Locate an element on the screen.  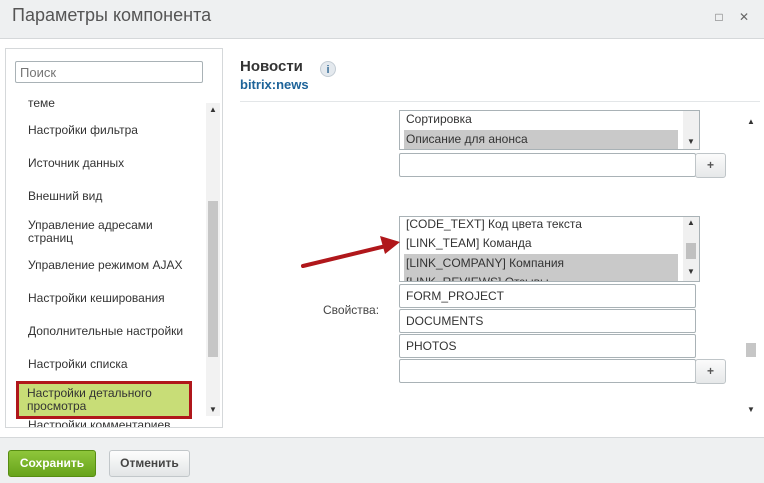
annotation-arrow-icon is located at coordinates (350, 252).